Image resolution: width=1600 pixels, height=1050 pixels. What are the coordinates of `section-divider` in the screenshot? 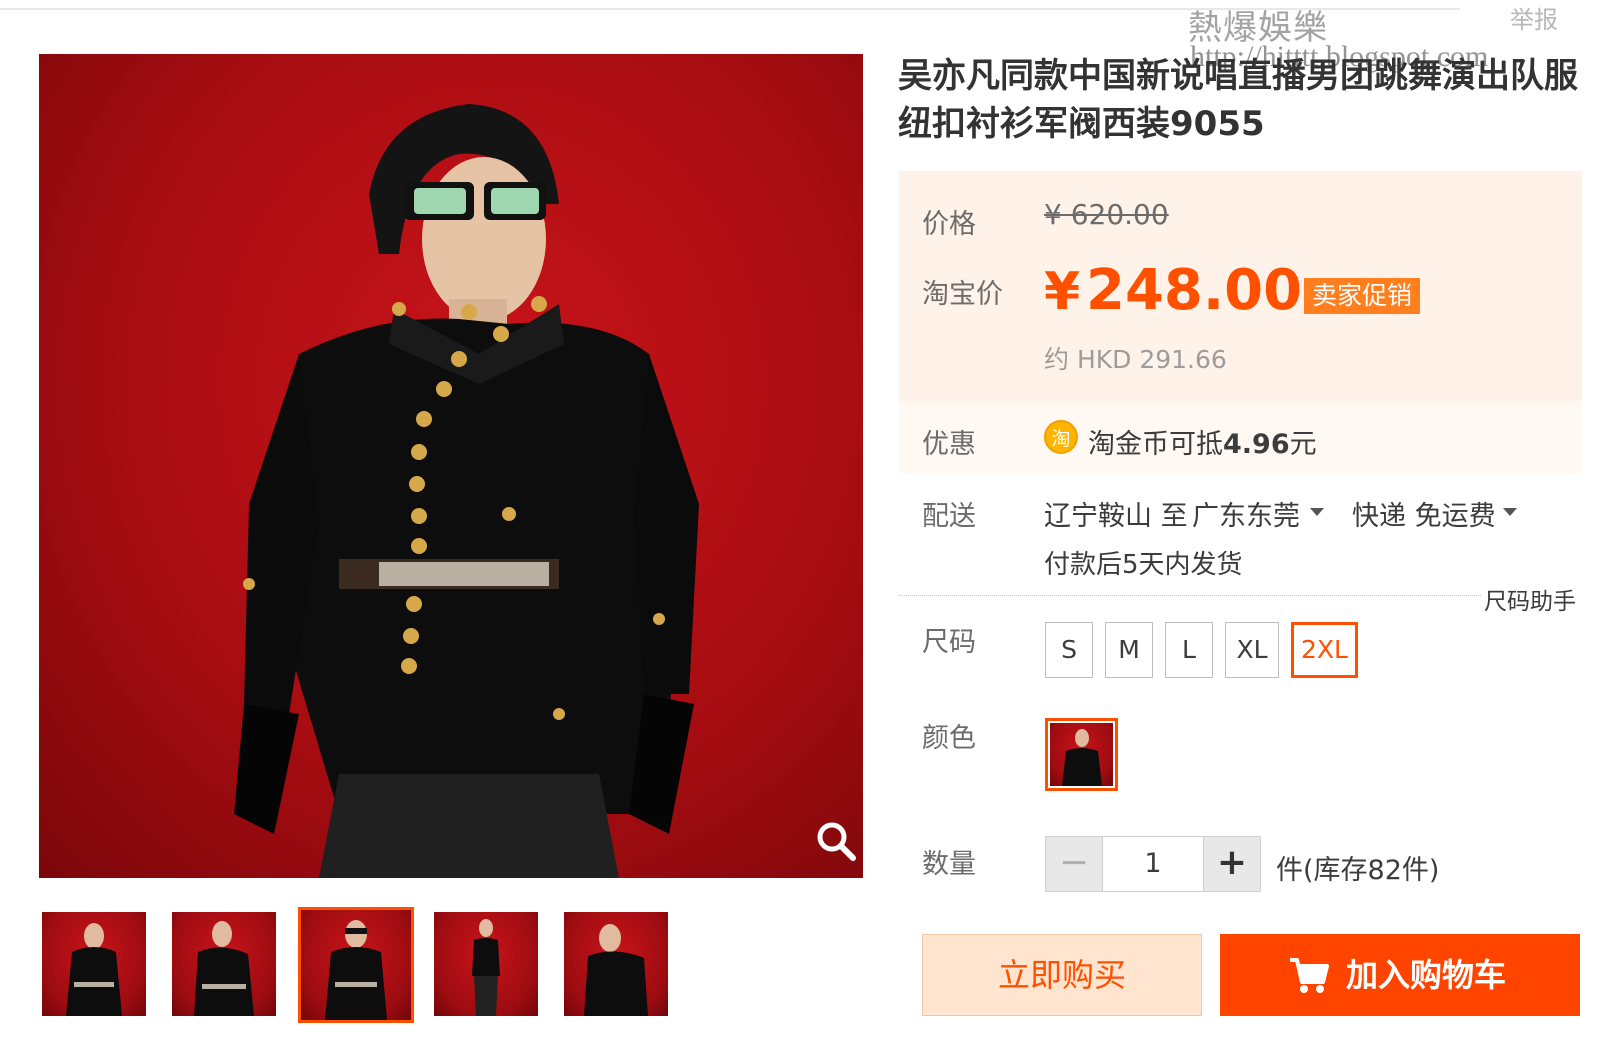 It's located at (1190, 595).